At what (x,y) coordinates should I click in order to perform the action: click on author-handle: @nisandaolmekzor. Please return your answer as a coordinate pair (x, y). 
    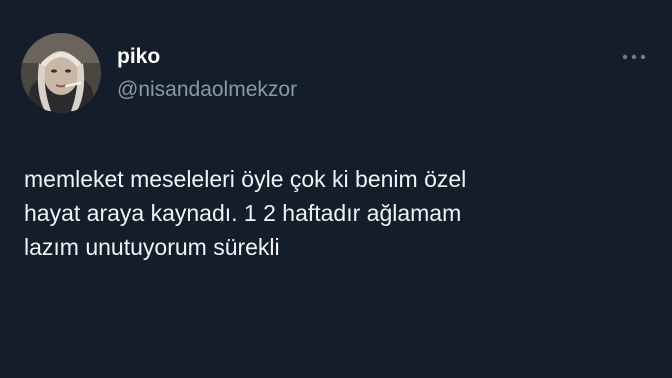
    Looking at the image, I should click on (207, 90).